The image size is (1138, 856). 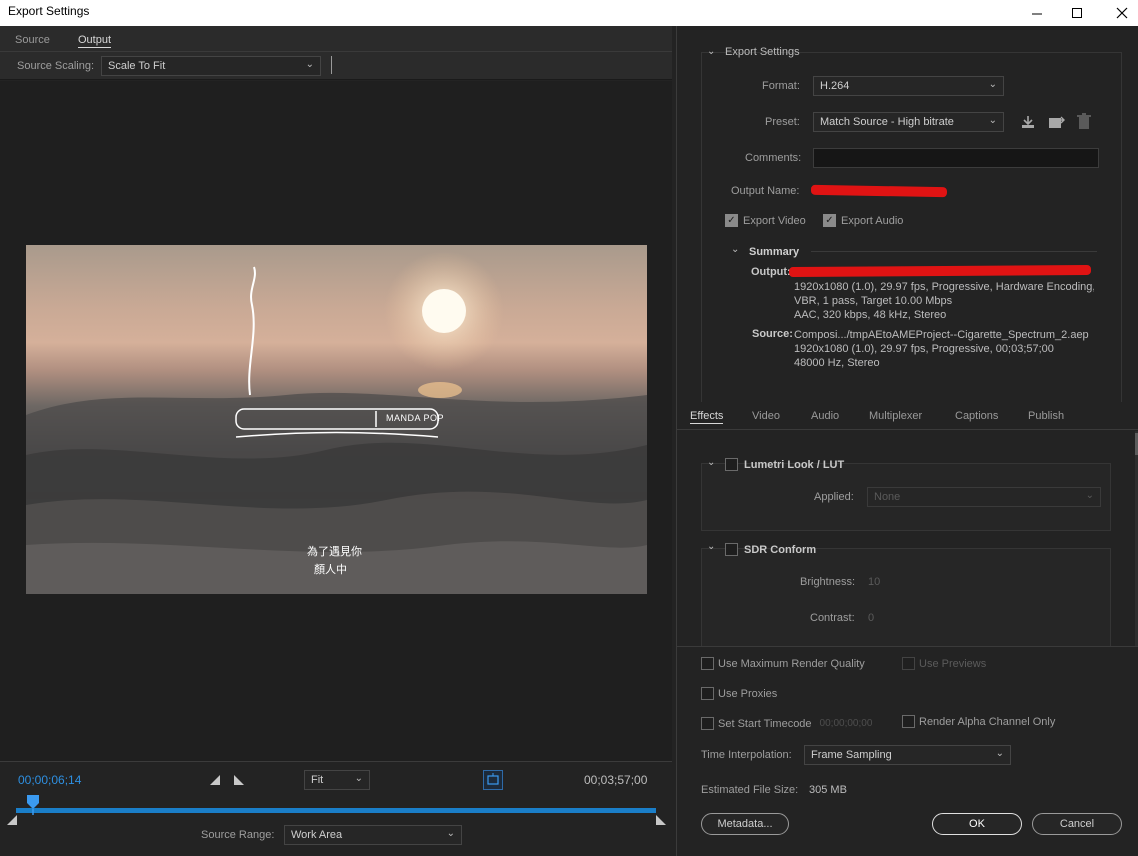 What do you see at coordinates (12, 821) in the screenshot?
I see `in-point-marker` at bounding box center [12, 821].